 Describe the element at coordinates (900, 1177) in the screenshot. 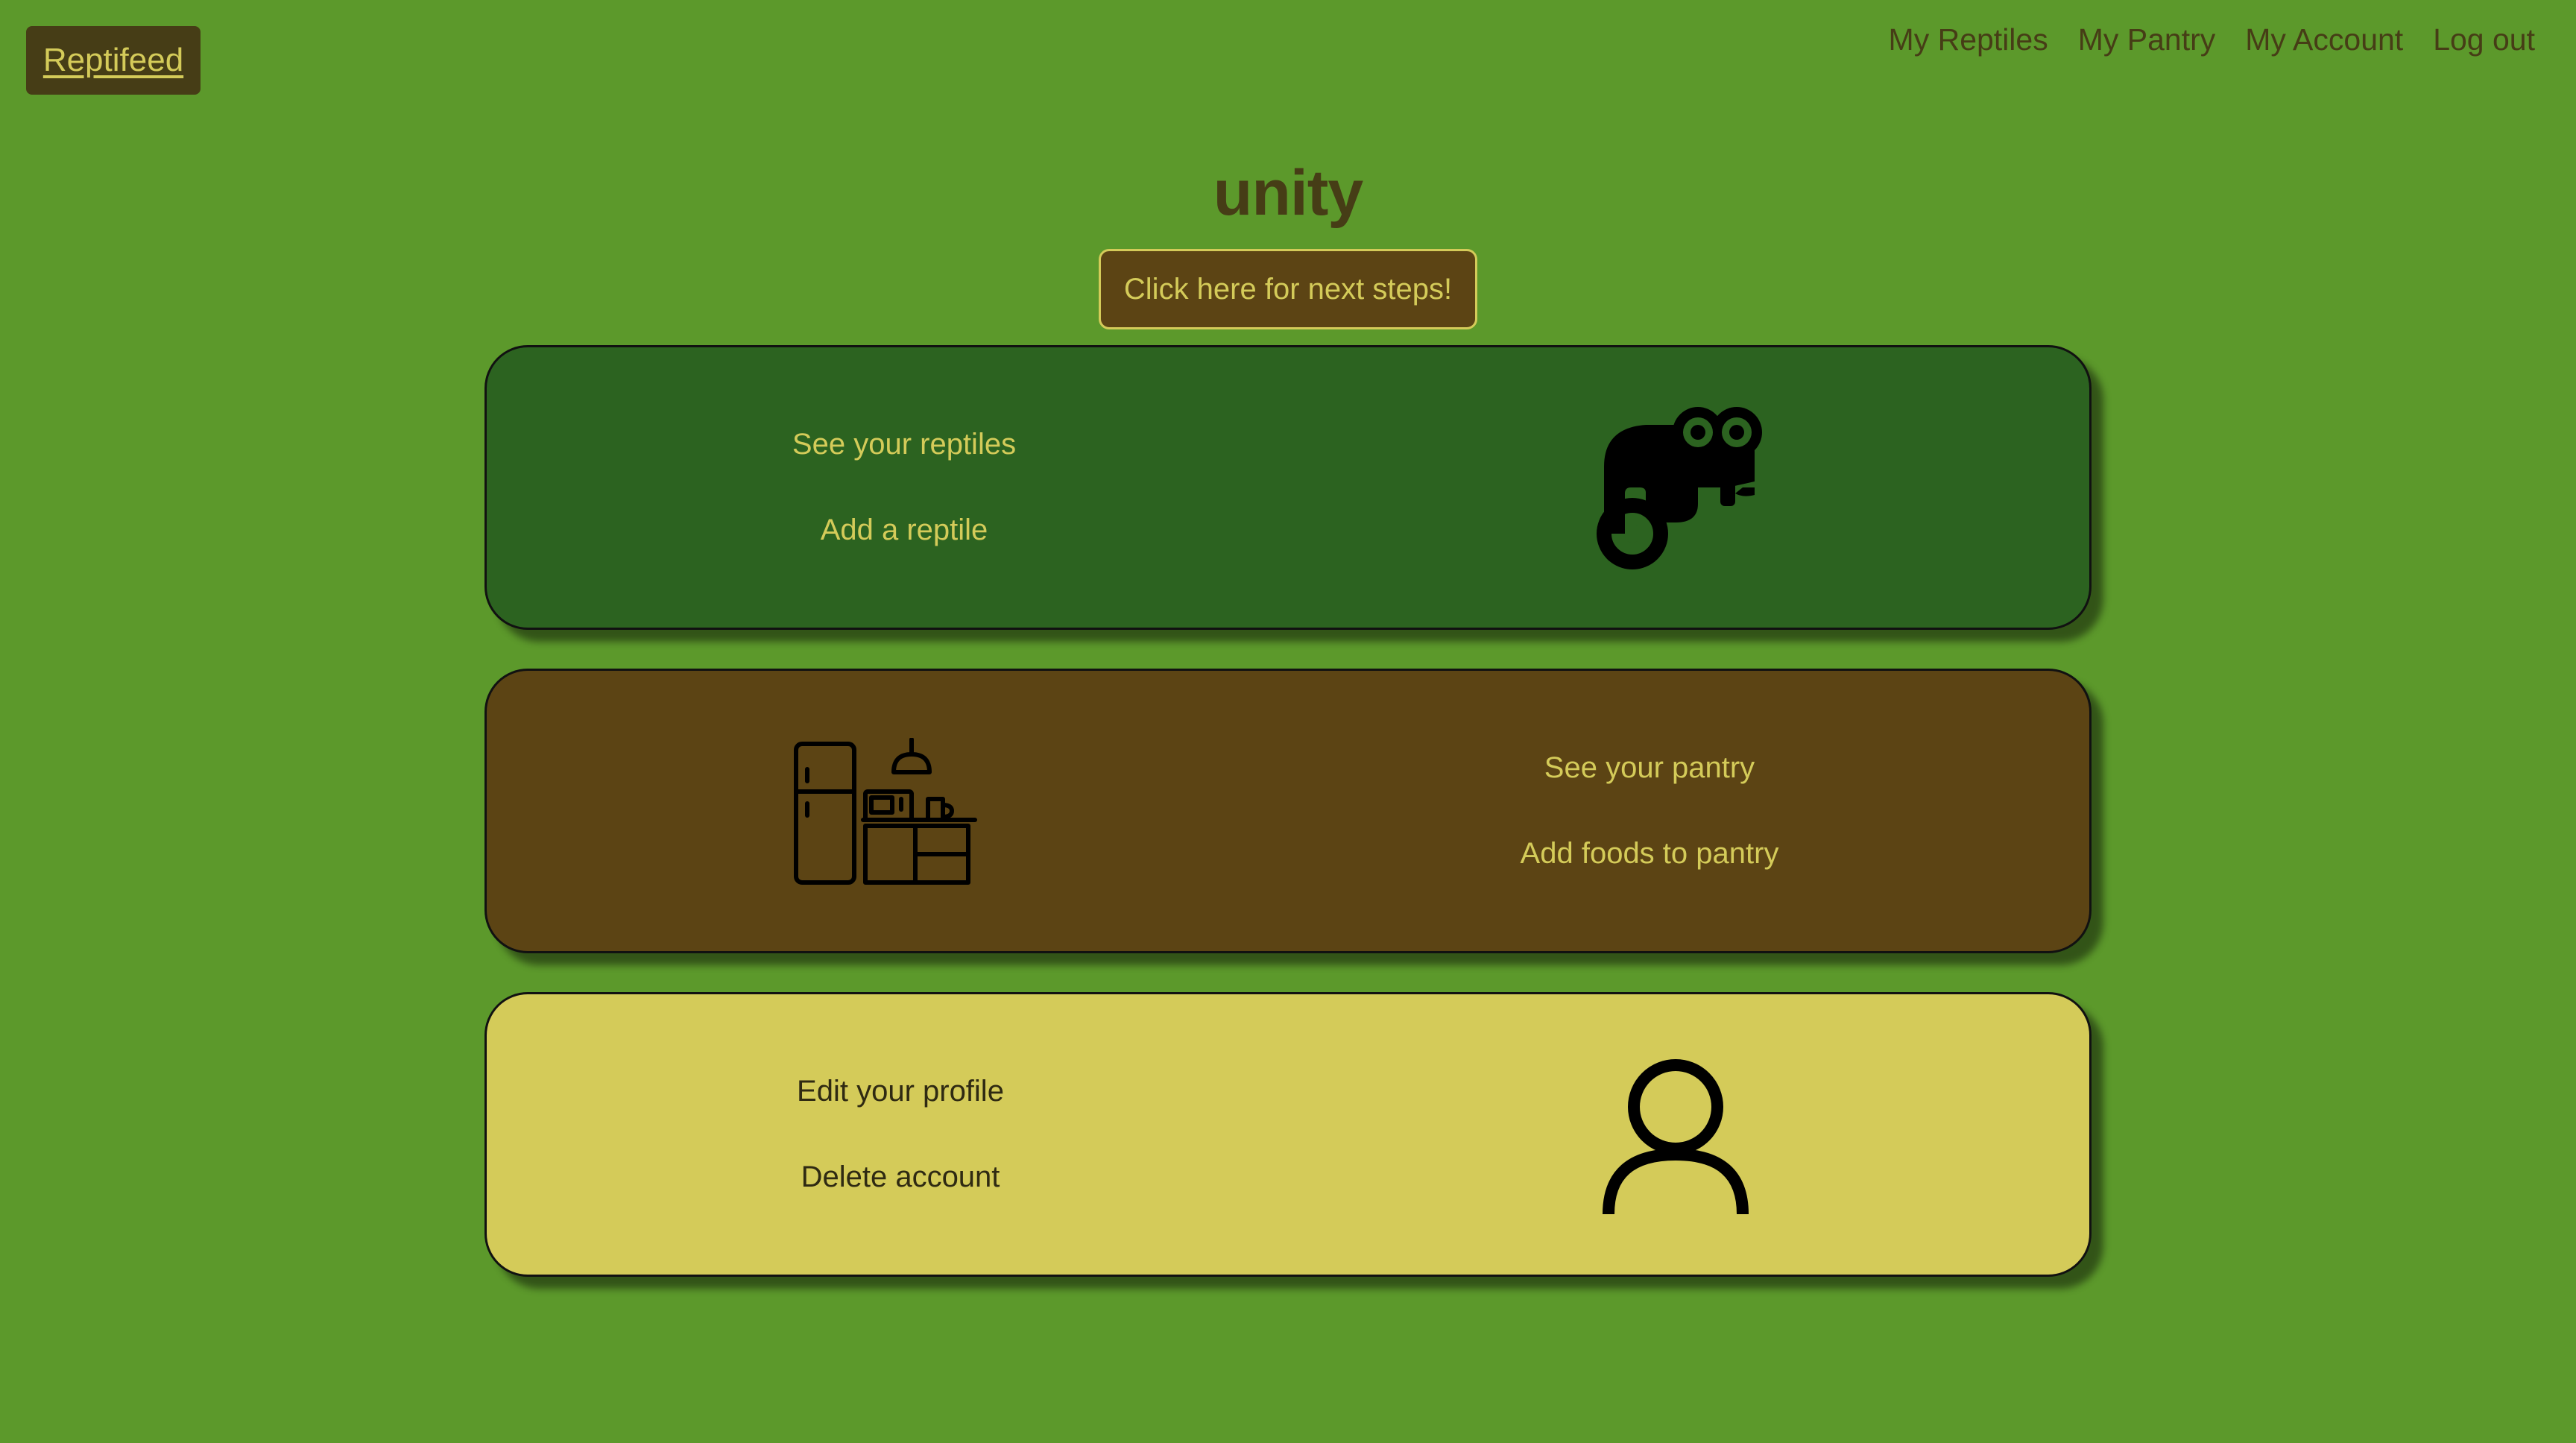

I see `delete-account-link: Delete account` at that location.